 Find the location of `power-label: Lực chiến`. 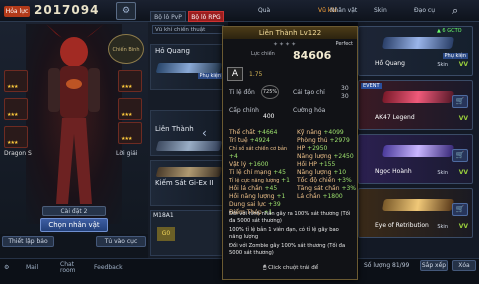

power-label: Lực chiến is located at coordinates (263, 54).